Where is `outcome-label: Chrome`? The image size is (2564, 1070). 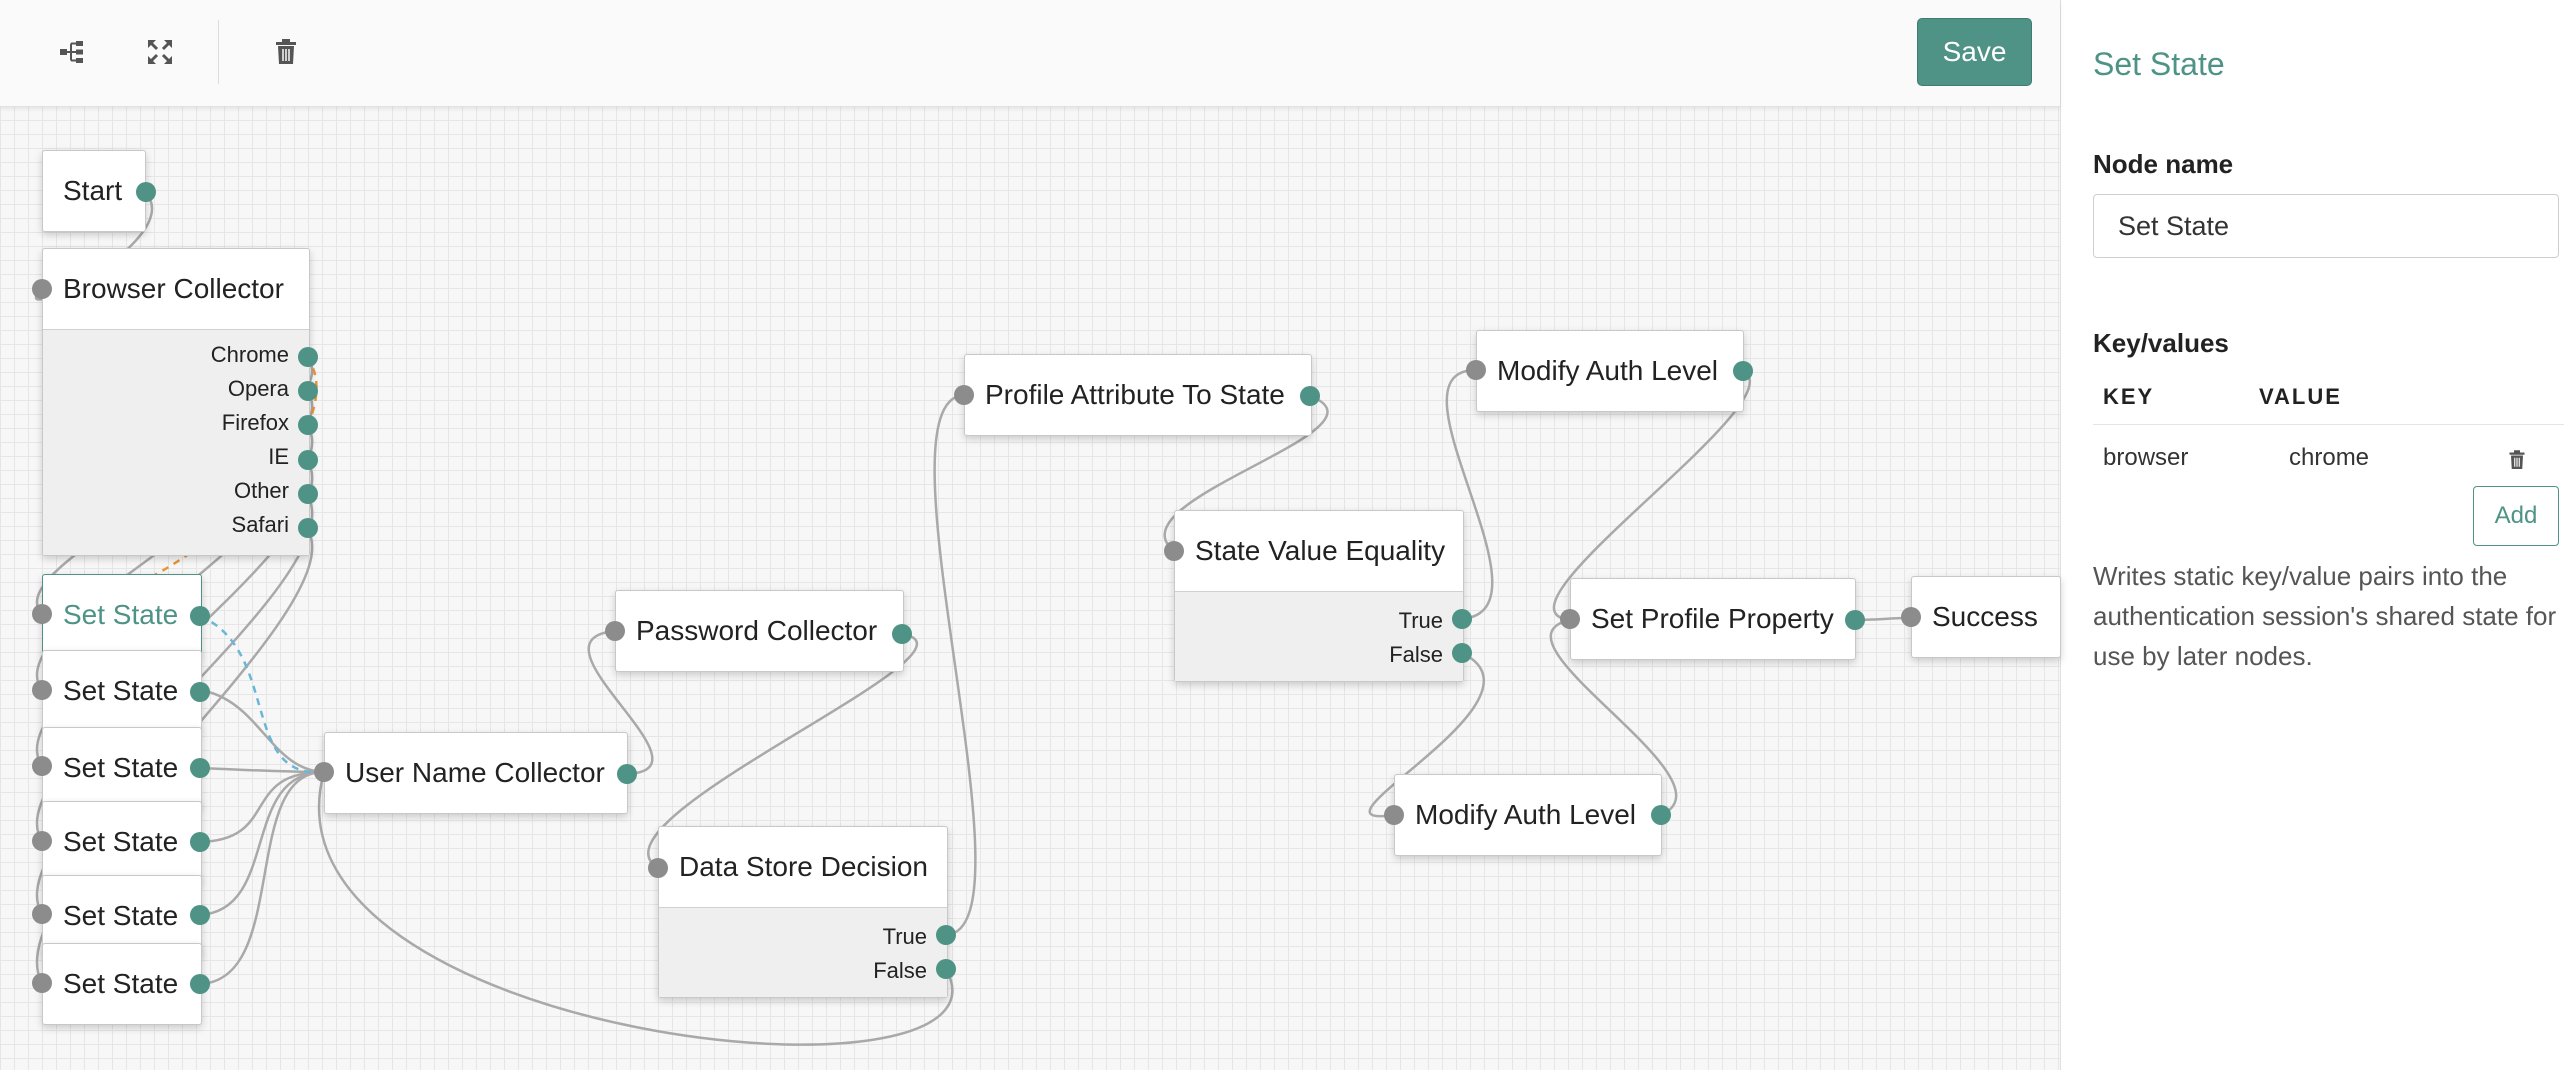 outcome-label: Chrome is located at coordinates (249, 354).